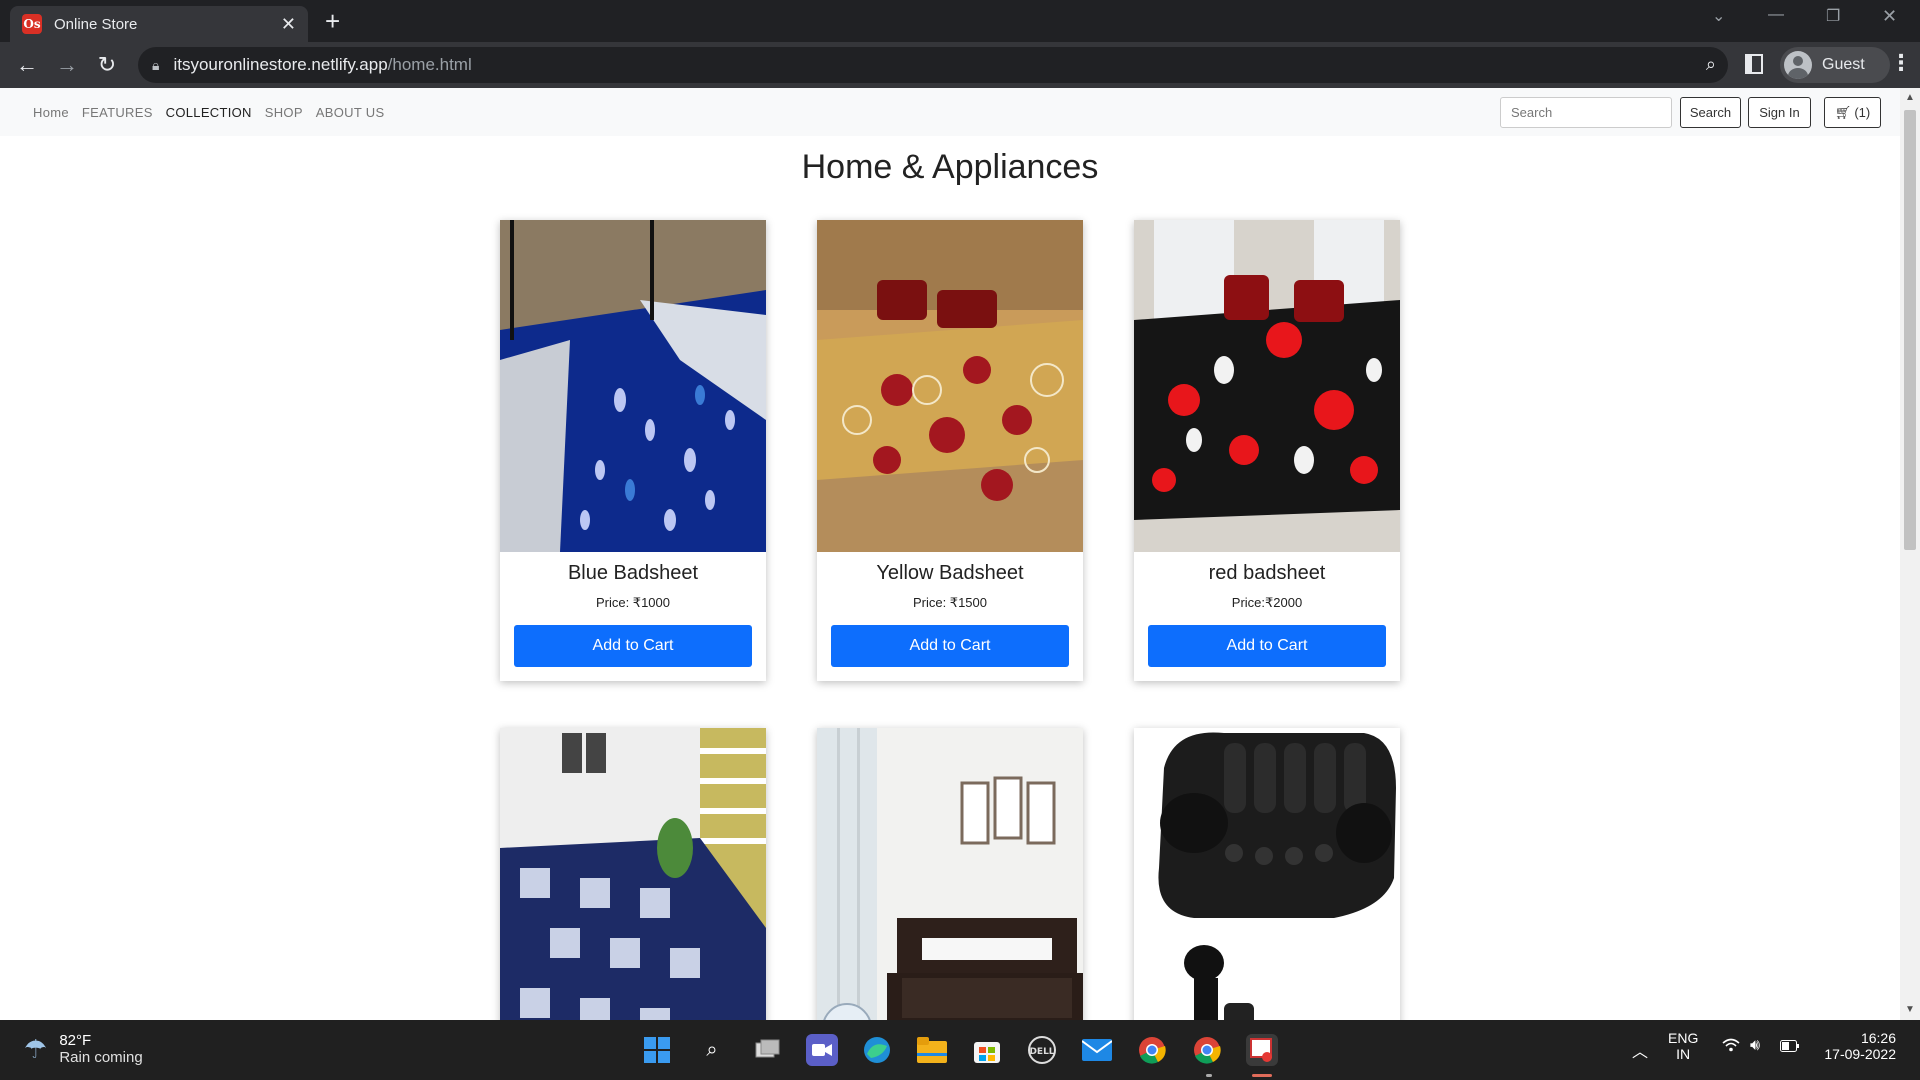 The width and height of the screenshot is (1920, 1080). What do you see at coordinates (209, 112) in the screenshot?
I see `nav-link-collection: COLLECTION` at bounding box center [209, 112].